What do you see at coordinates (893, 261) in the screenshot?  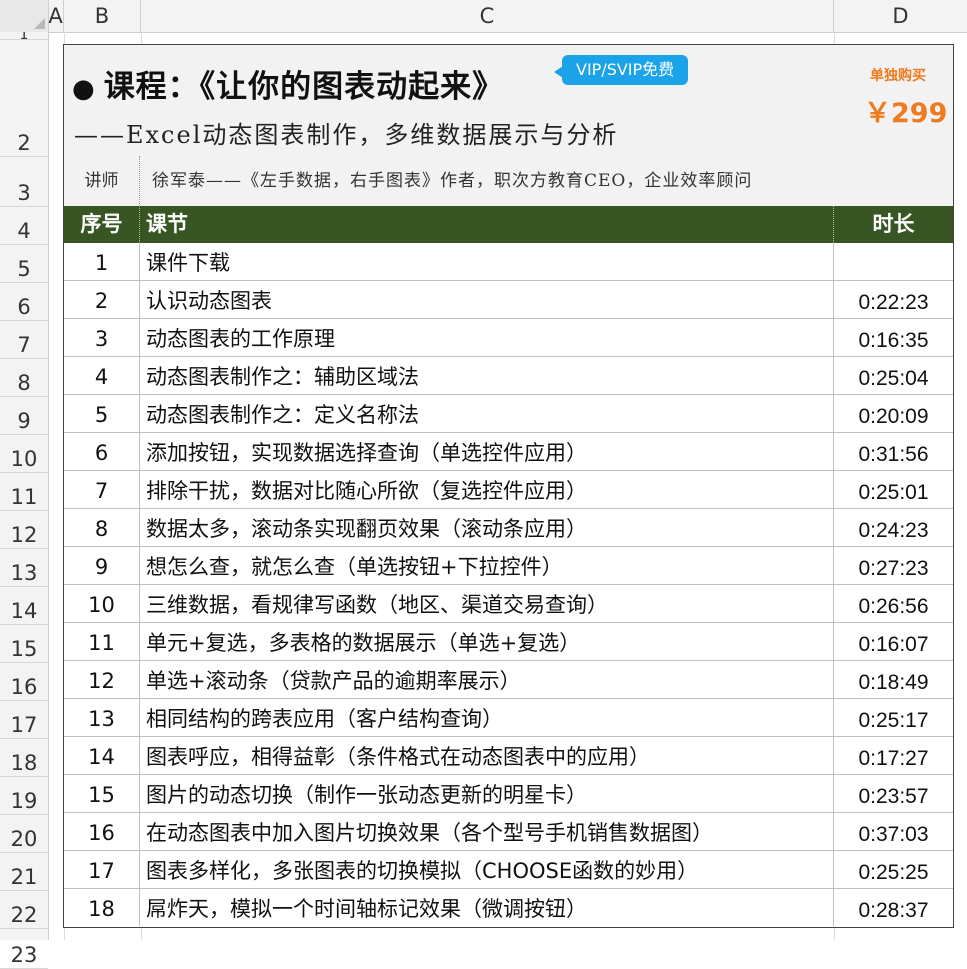 I see `lesson-duration` at bounding box center [893, 261].